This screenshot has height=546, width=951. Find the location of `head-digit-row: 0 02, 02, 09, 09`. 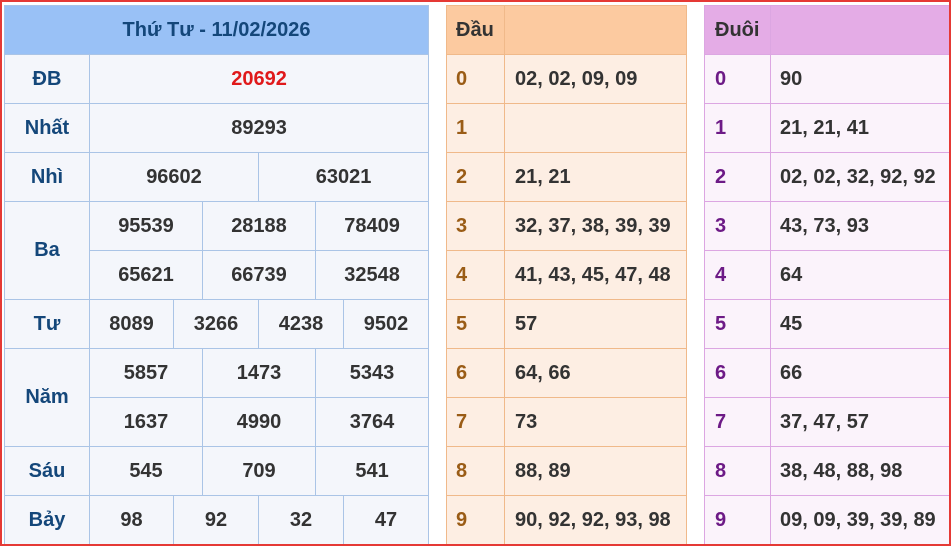

head-digit-row: 0 02, 02, 09, 09 is located at coordinates (566, 79).